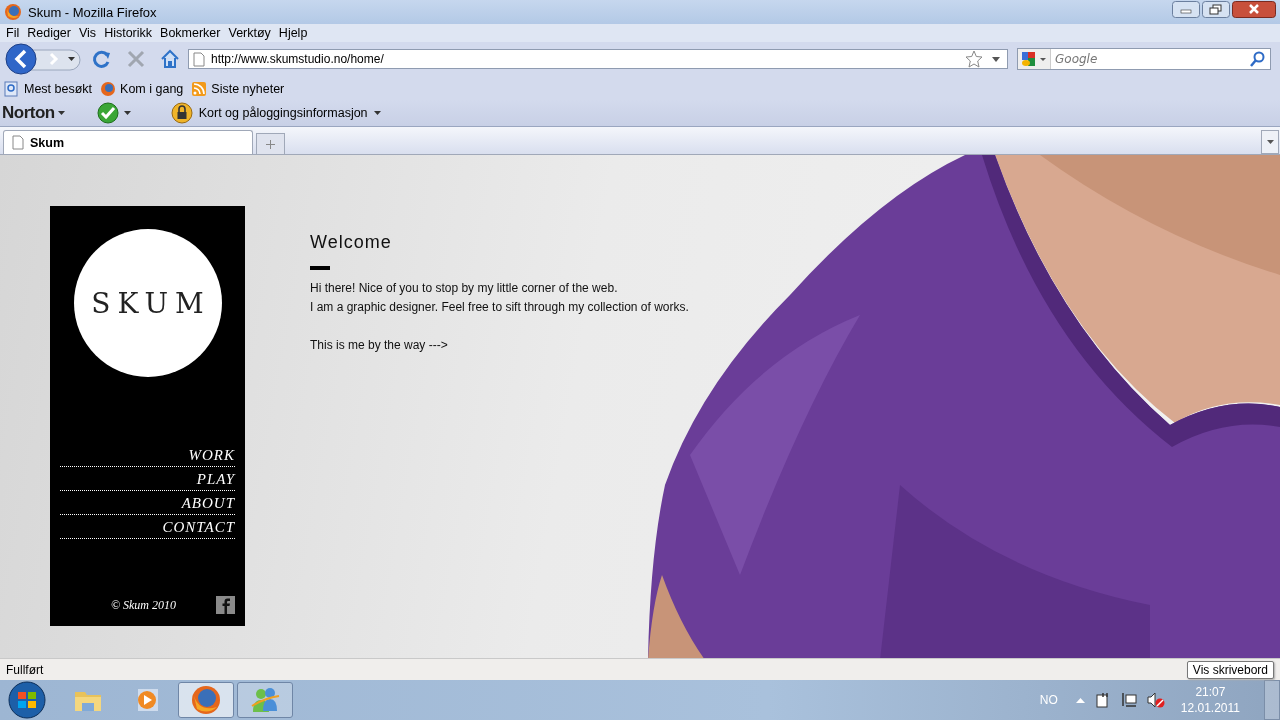 The height and width of the screenshot is (720, 1280). What do you see at coordinates (147, 503) in the screenshot?
I see `nav-link: ABOUT` at bounding box center [147, 503].